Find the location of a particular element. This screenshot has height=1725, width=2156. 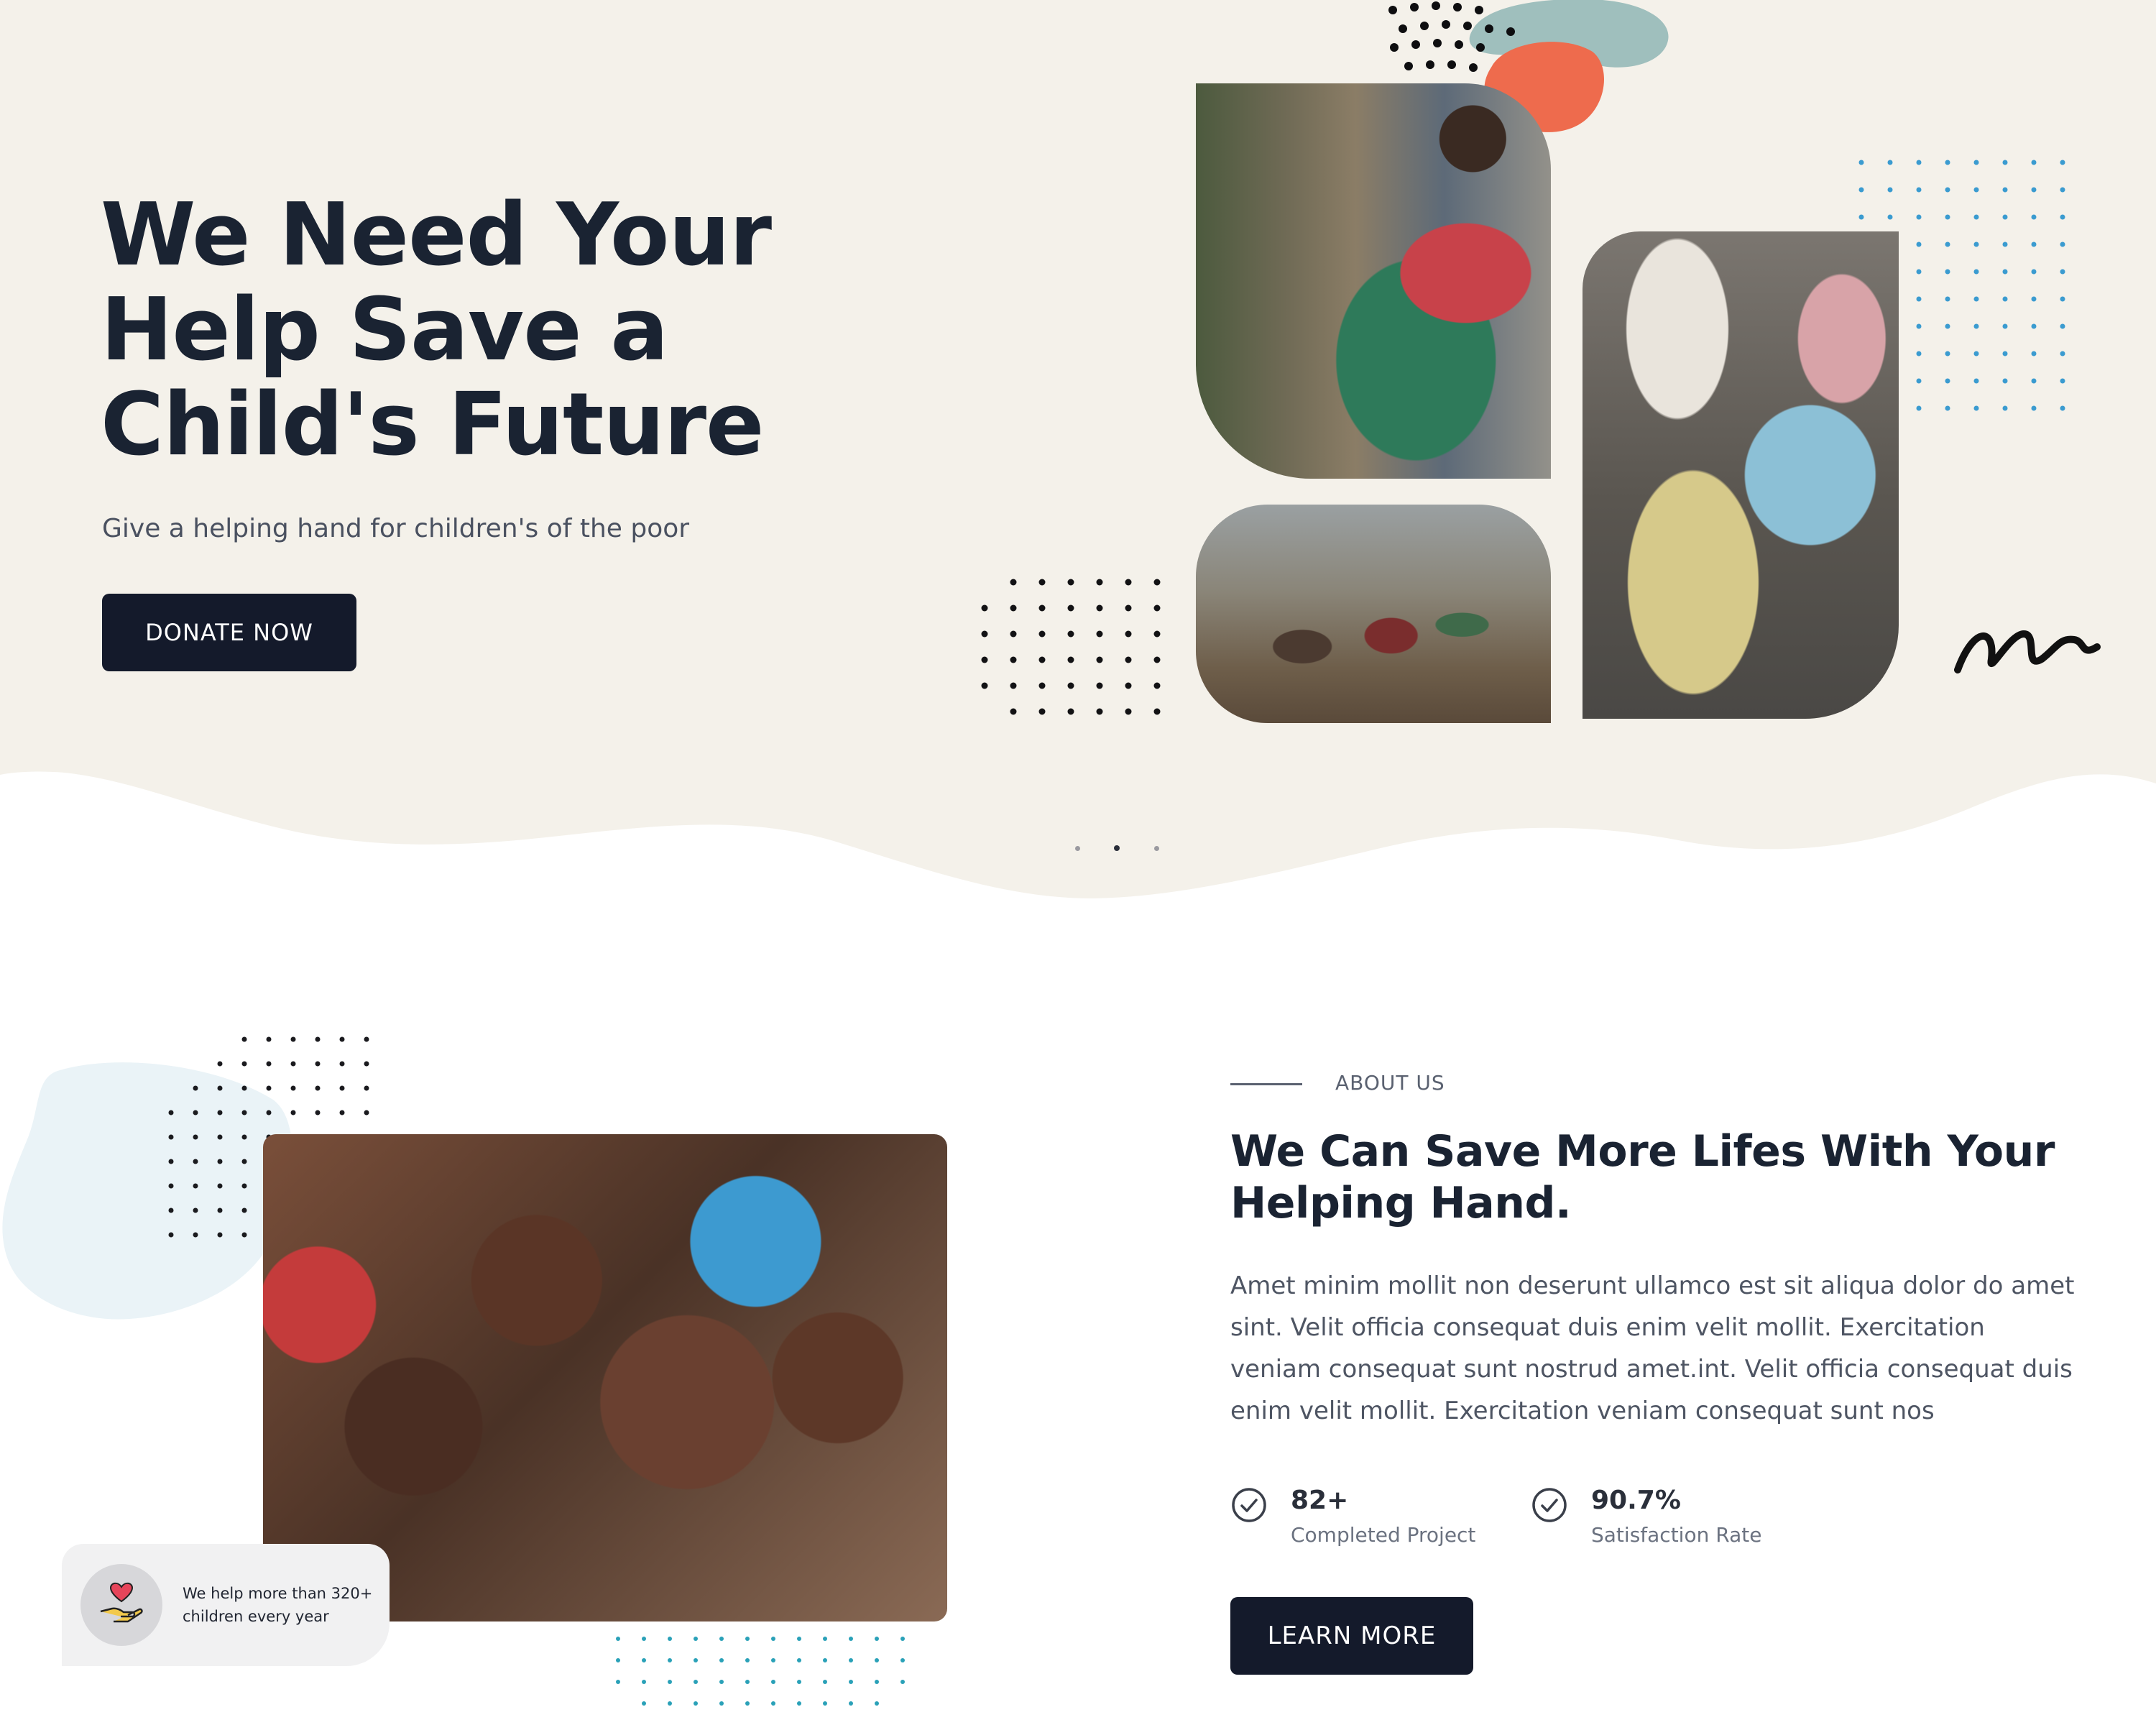

heart-hand-icon is located at coordinates (121, 1605).